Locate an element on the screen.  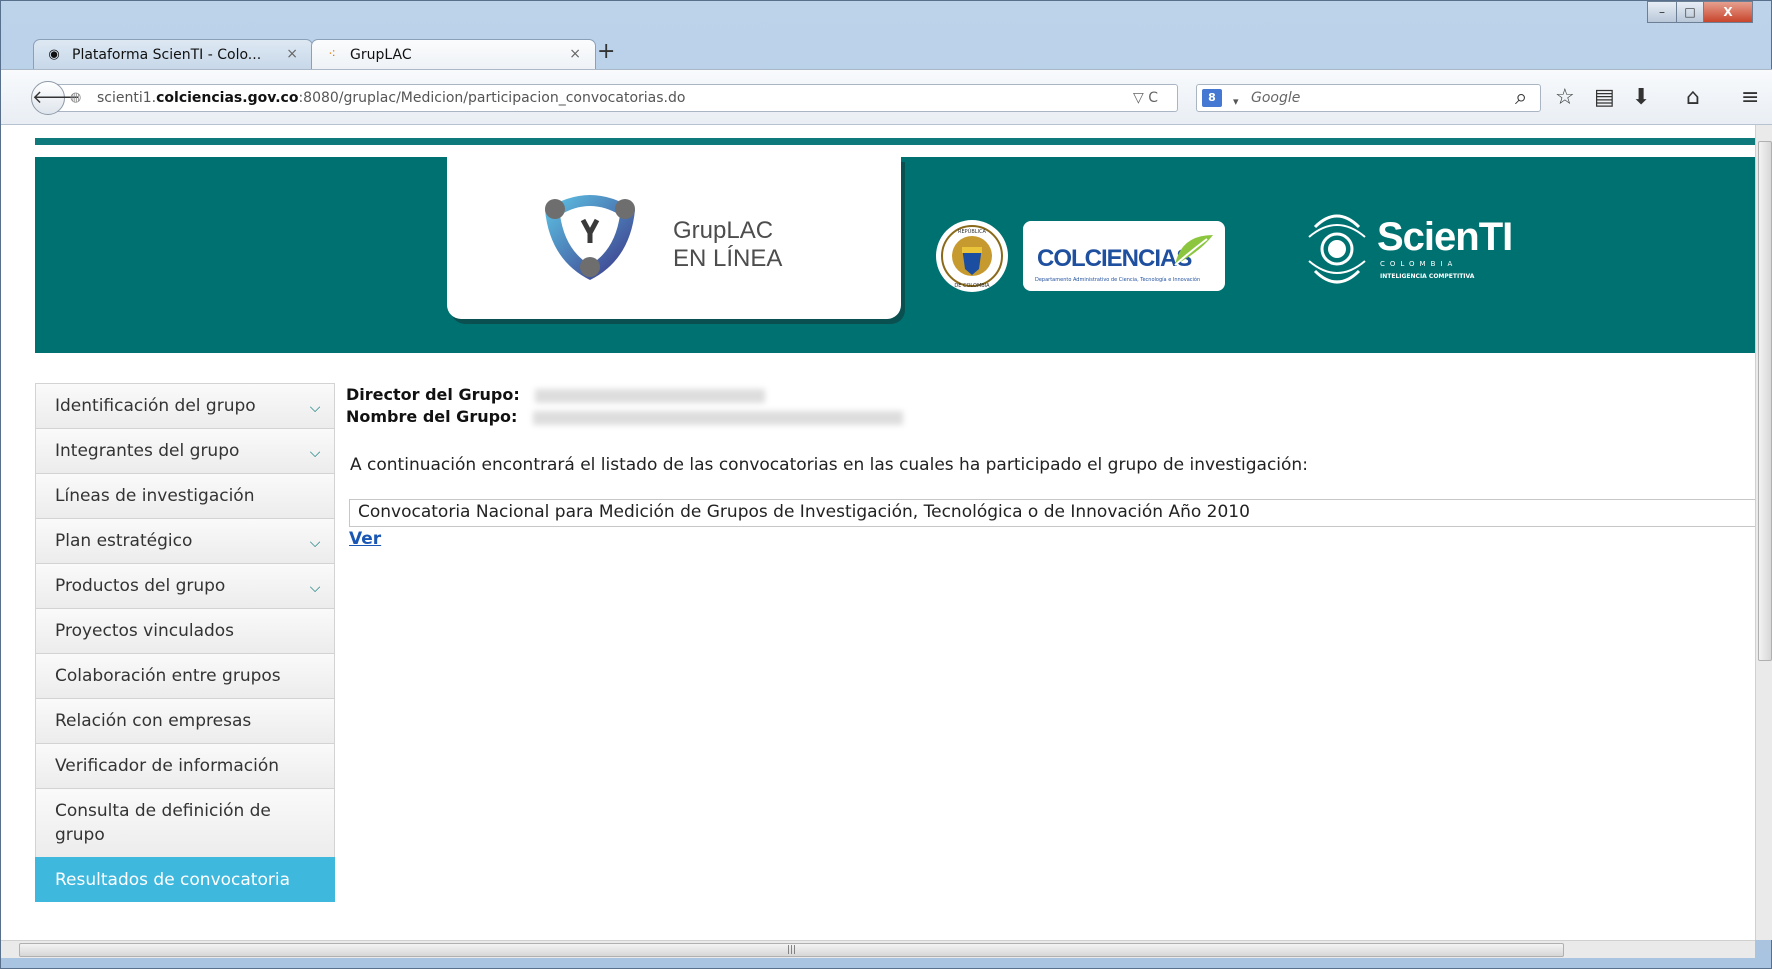
sidebar-item-label: Identificación del grupo is located at coordinates (155, 406).